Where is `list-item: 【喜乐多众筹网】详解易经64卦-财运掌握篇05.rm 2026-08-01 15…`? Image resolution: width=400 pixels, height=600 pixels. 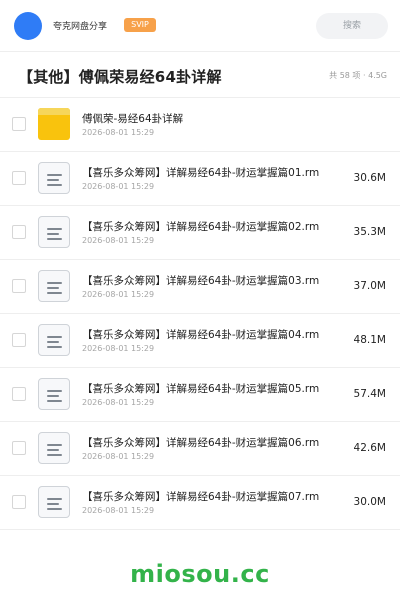 list-item: 【喜乐多众筹网】详解易经64卦-财运掌握篇05.rm 2026-08-01 15… is located at coordinates (200, 395).